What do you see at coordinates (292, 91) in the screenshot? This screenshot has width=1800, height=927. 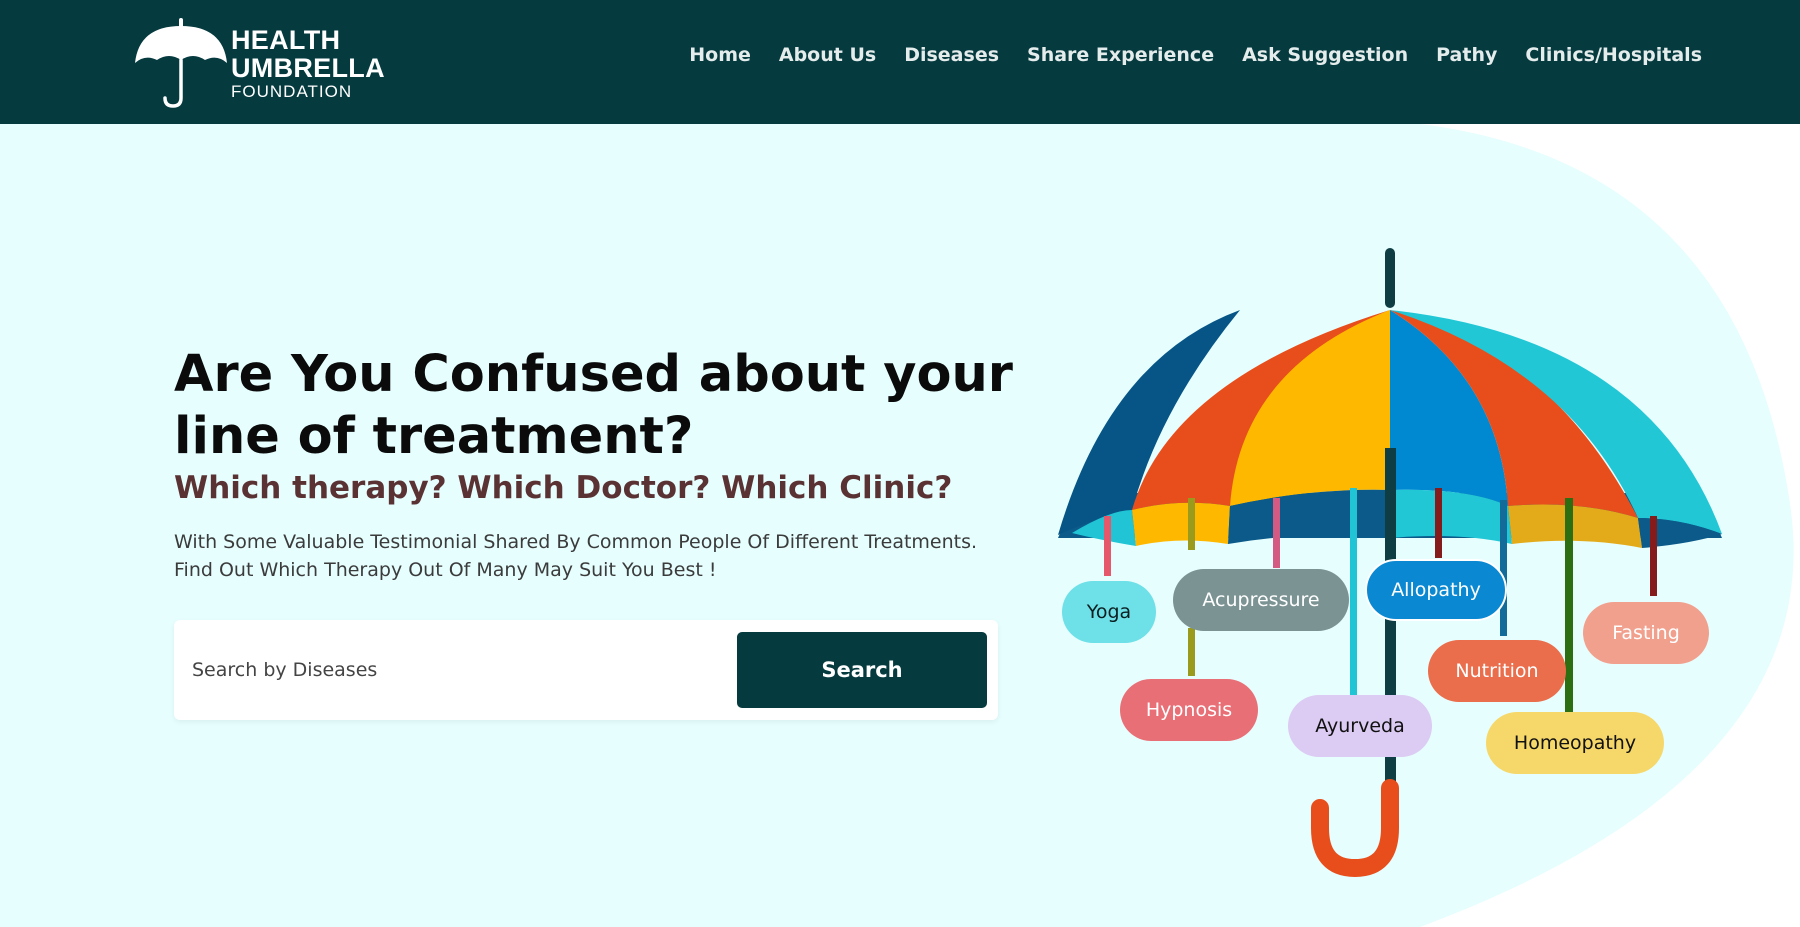 I see `brand-line-3: FOUNDATION` at bounding box center [292, 91].